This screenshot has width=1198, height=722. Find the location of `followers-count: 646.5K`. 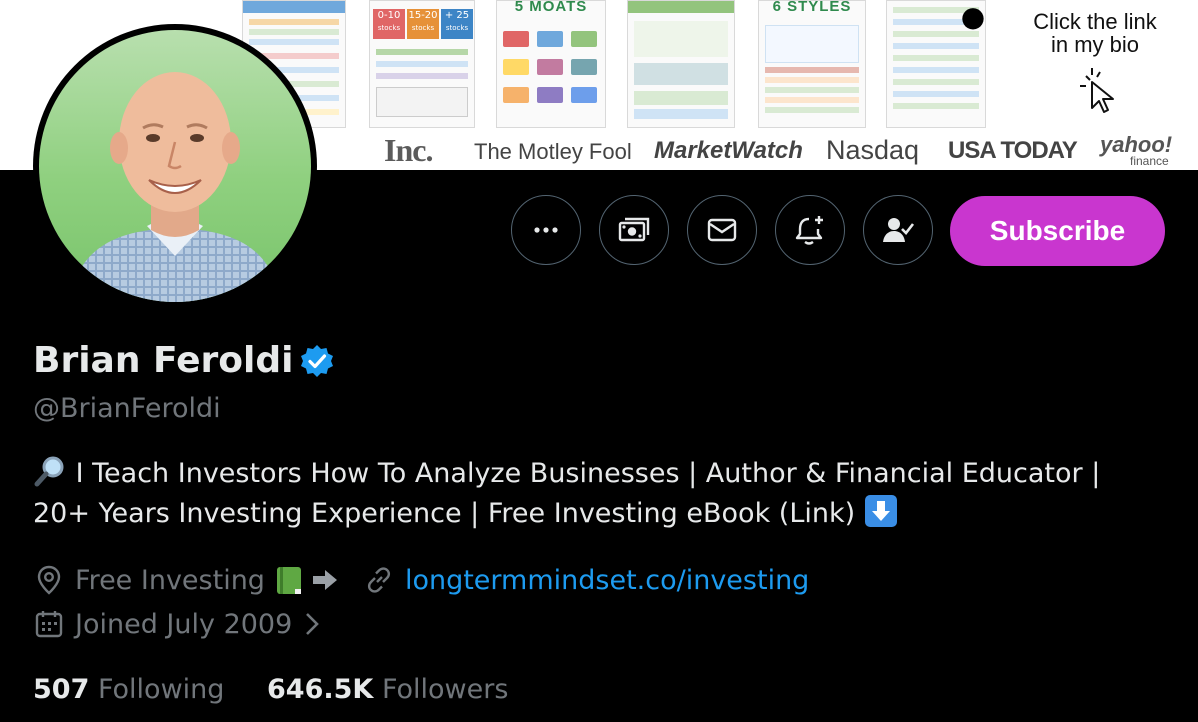

followers-count: 646.5K is located at coordinates (320, 689).